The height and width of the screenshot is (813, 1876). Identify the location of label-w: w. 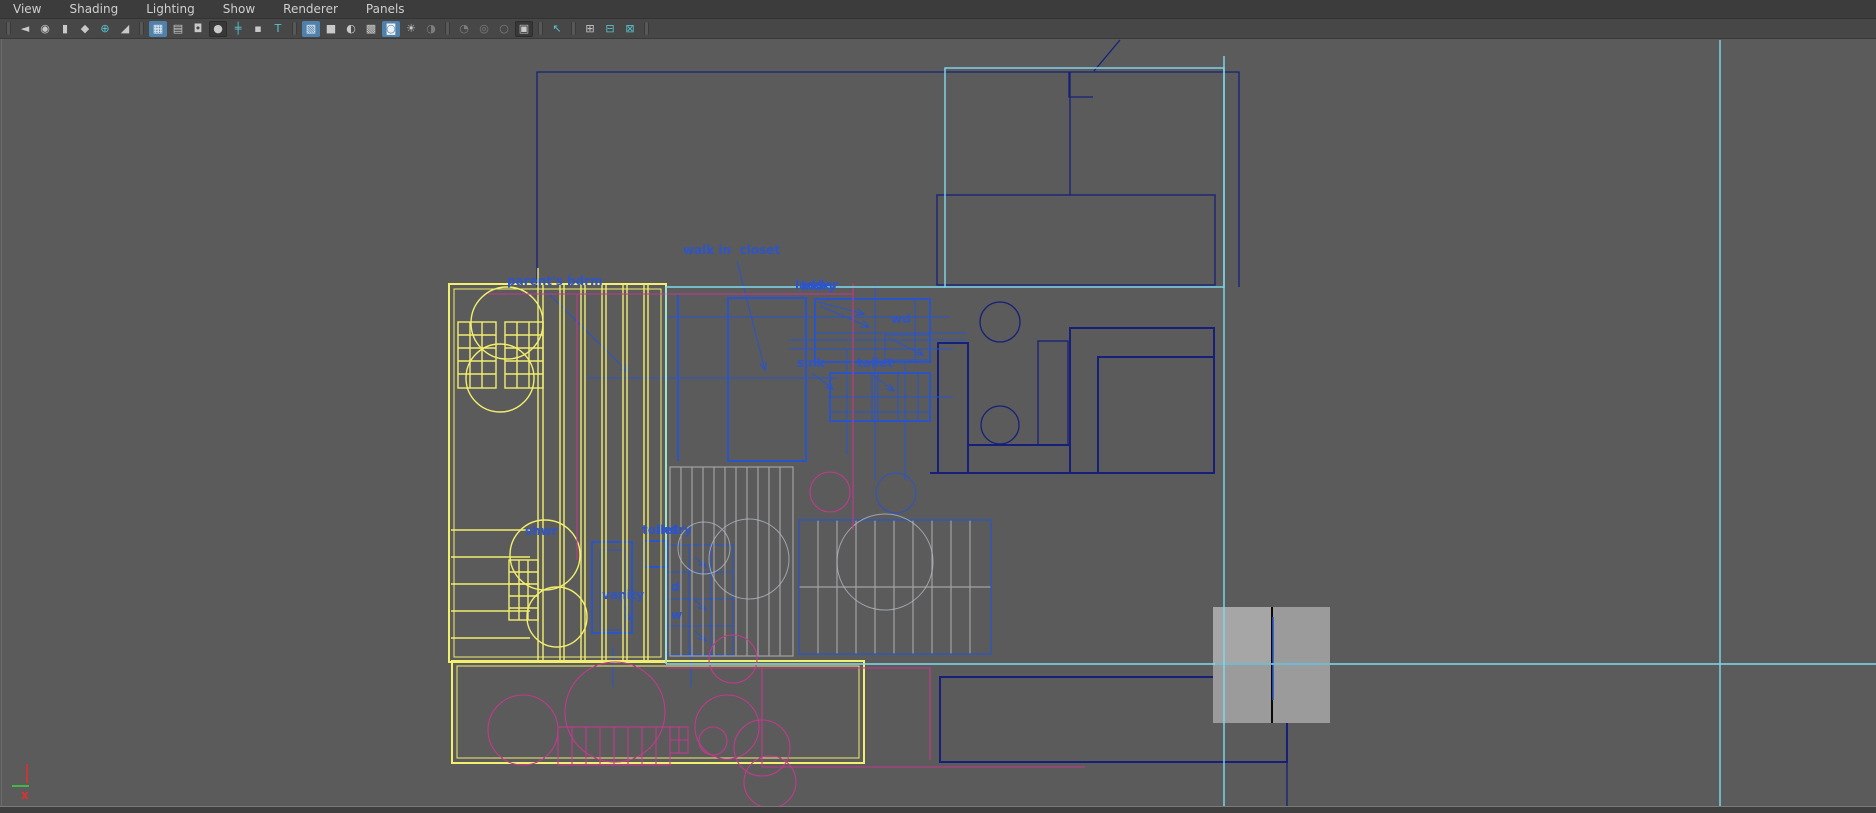
(677, 615).